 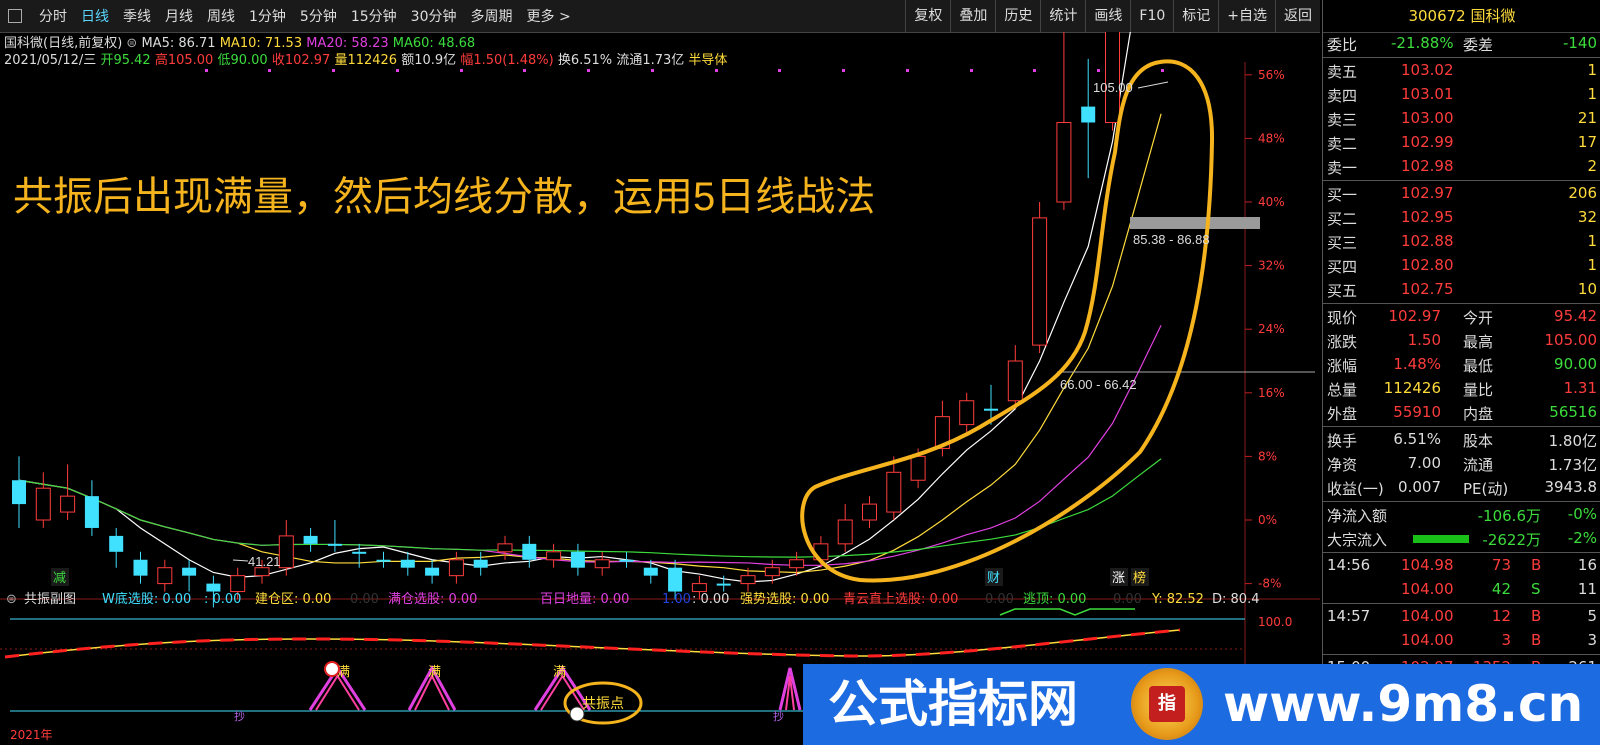 I want to click on weicha-value: -140, so click(x=1579, y=43).